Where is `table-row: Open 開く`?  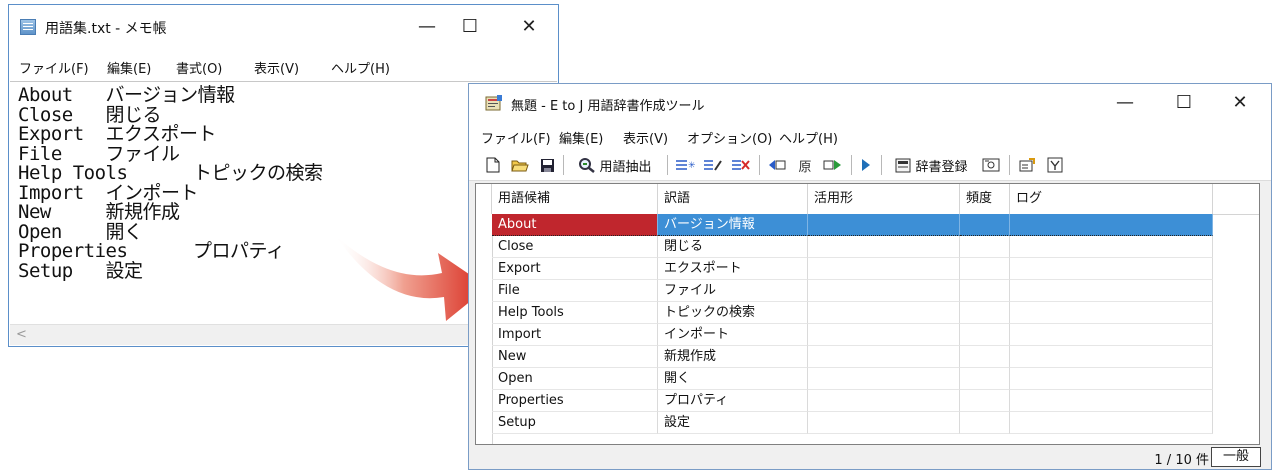 table-row: Open 開く is located at coordinates (867, 379).